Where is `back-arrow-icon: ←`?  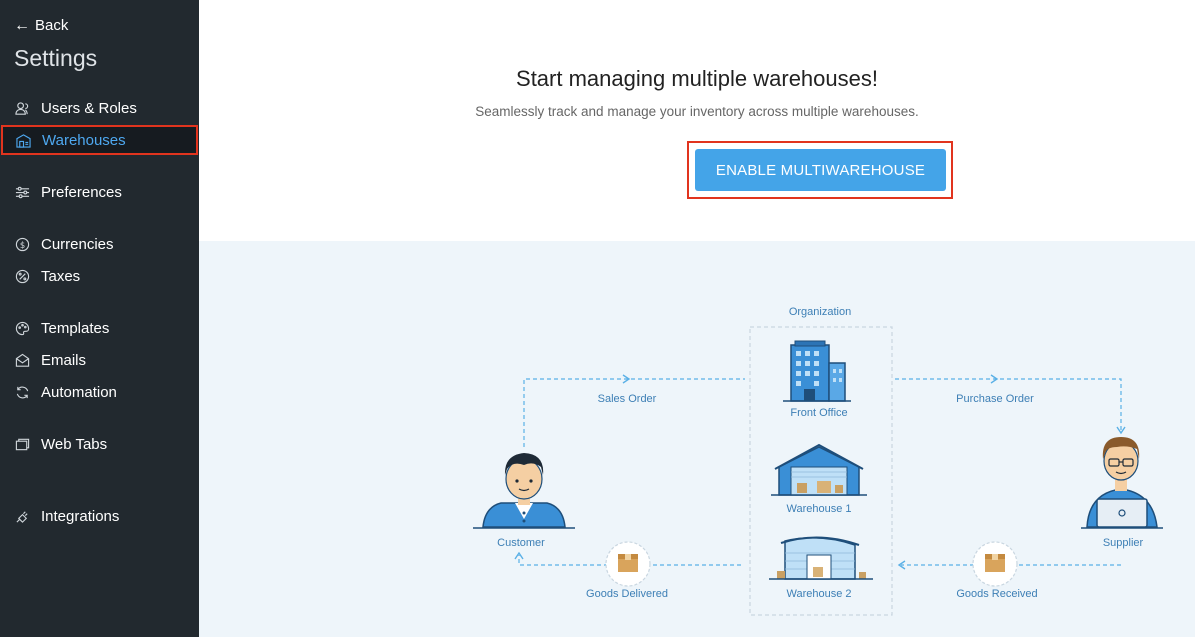 back-arrow-icon: ← is located at coordinates (22, 25).